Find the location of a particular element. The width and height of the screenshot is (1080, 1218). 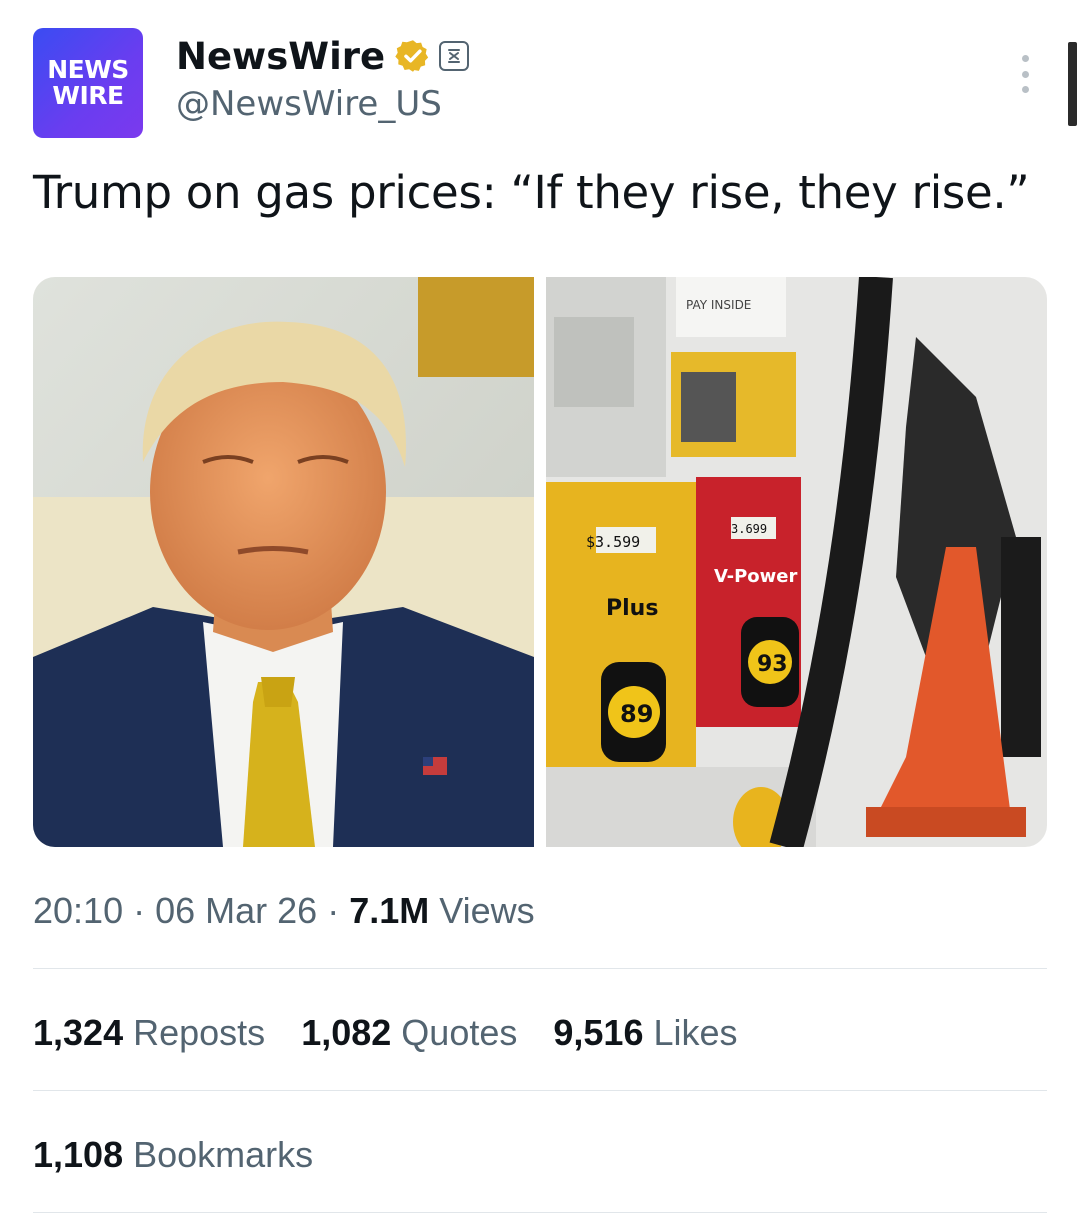

quotes-stat: 1,082 Quotes is located at coordinates (409, 1033).